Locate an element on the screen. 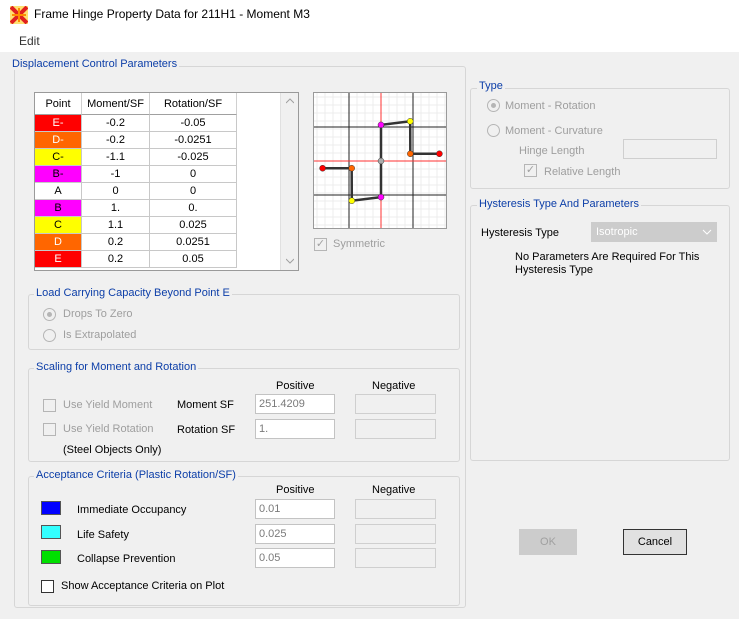 This screenshot has width=739, height=619. moment-sf-label: Moment SF is located at coordinates (205, 405).